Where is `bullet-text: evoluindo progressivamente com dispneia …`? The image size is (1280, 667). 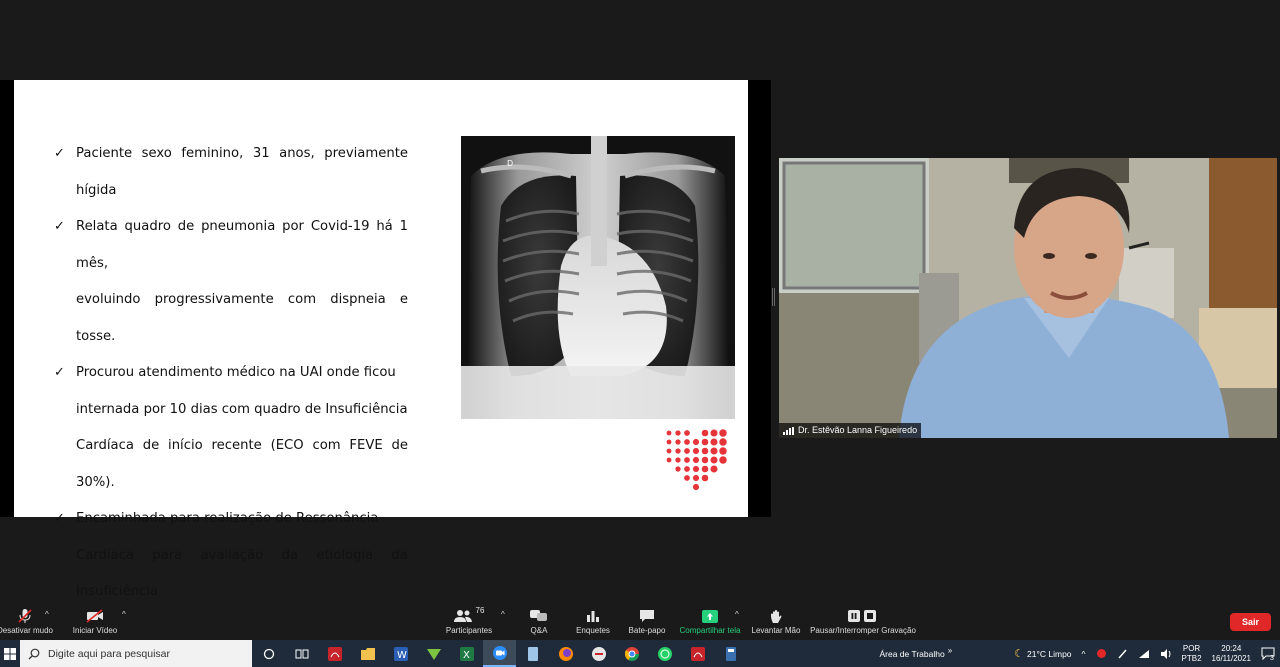 bullet-text: evoluindo progressivamente com dispneia … is located at coordinates (242, 318).